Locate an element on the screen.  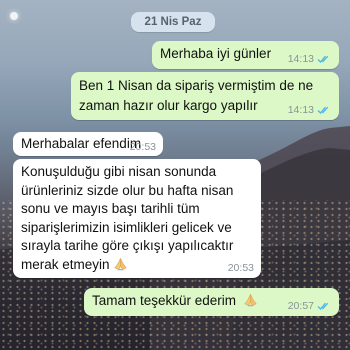
message-line-last: merak etmeyin is located at coordinates (137, 265).